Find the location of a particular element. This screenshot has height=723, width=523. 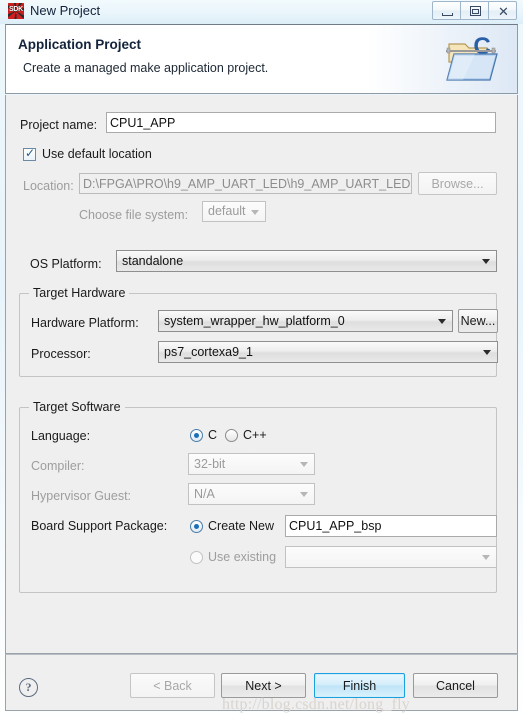

caption-buttons: ✕ is located at coordinates (474, 10).